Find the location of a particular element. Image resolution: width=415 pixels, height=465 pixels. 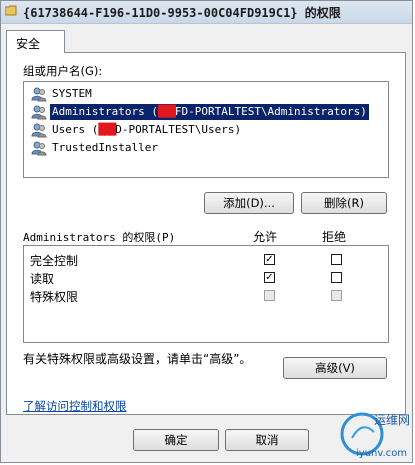

allow-full-control-checkbox: ✓ is located at coordinates (269, 259).